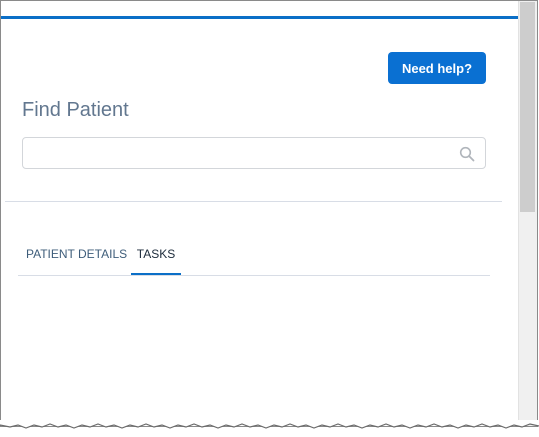 This screenshot has height=437, width=539. I want to click on search-icon, so click(467, 154).